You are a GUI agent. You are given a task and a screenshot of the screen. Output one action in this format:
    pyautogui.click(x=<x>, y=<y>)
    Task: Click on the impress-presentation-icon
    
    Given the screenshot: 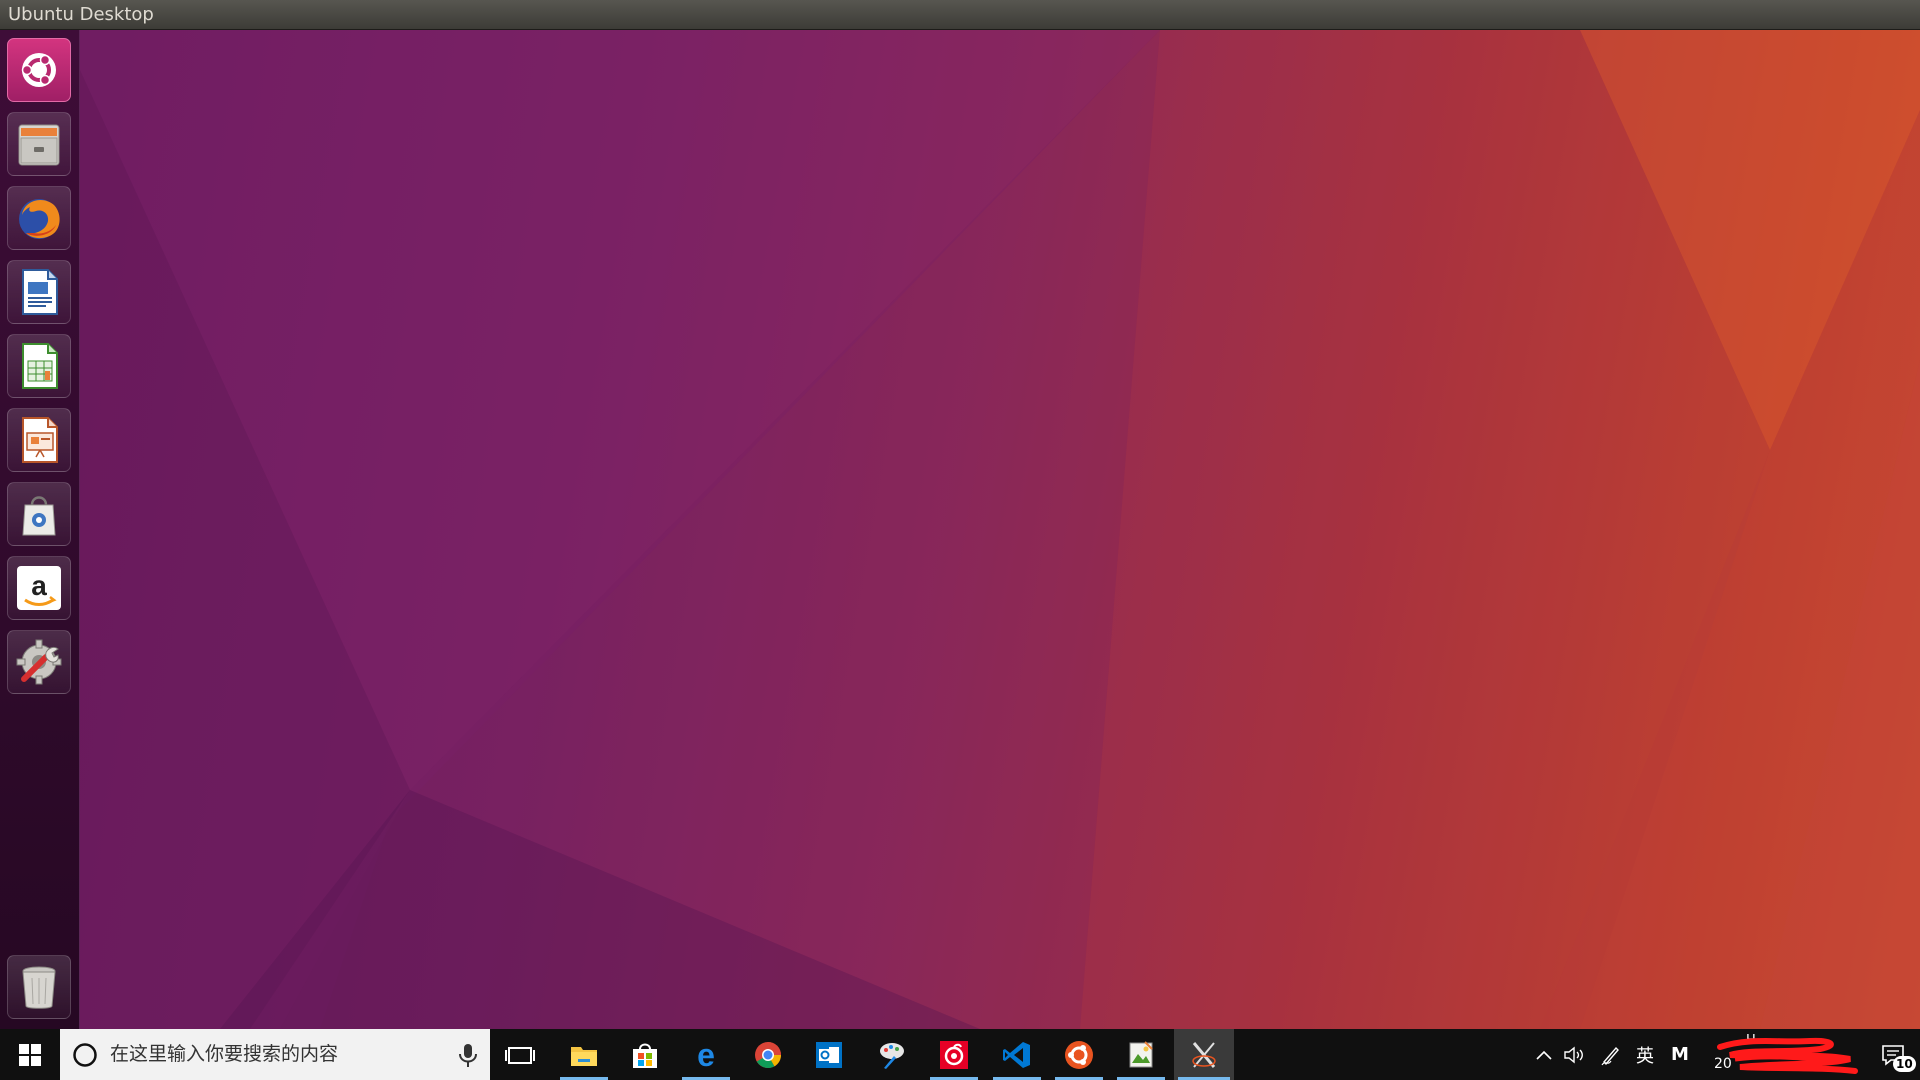 What is the action you would take?
    pyautogui.click(x=40, y=440)
    